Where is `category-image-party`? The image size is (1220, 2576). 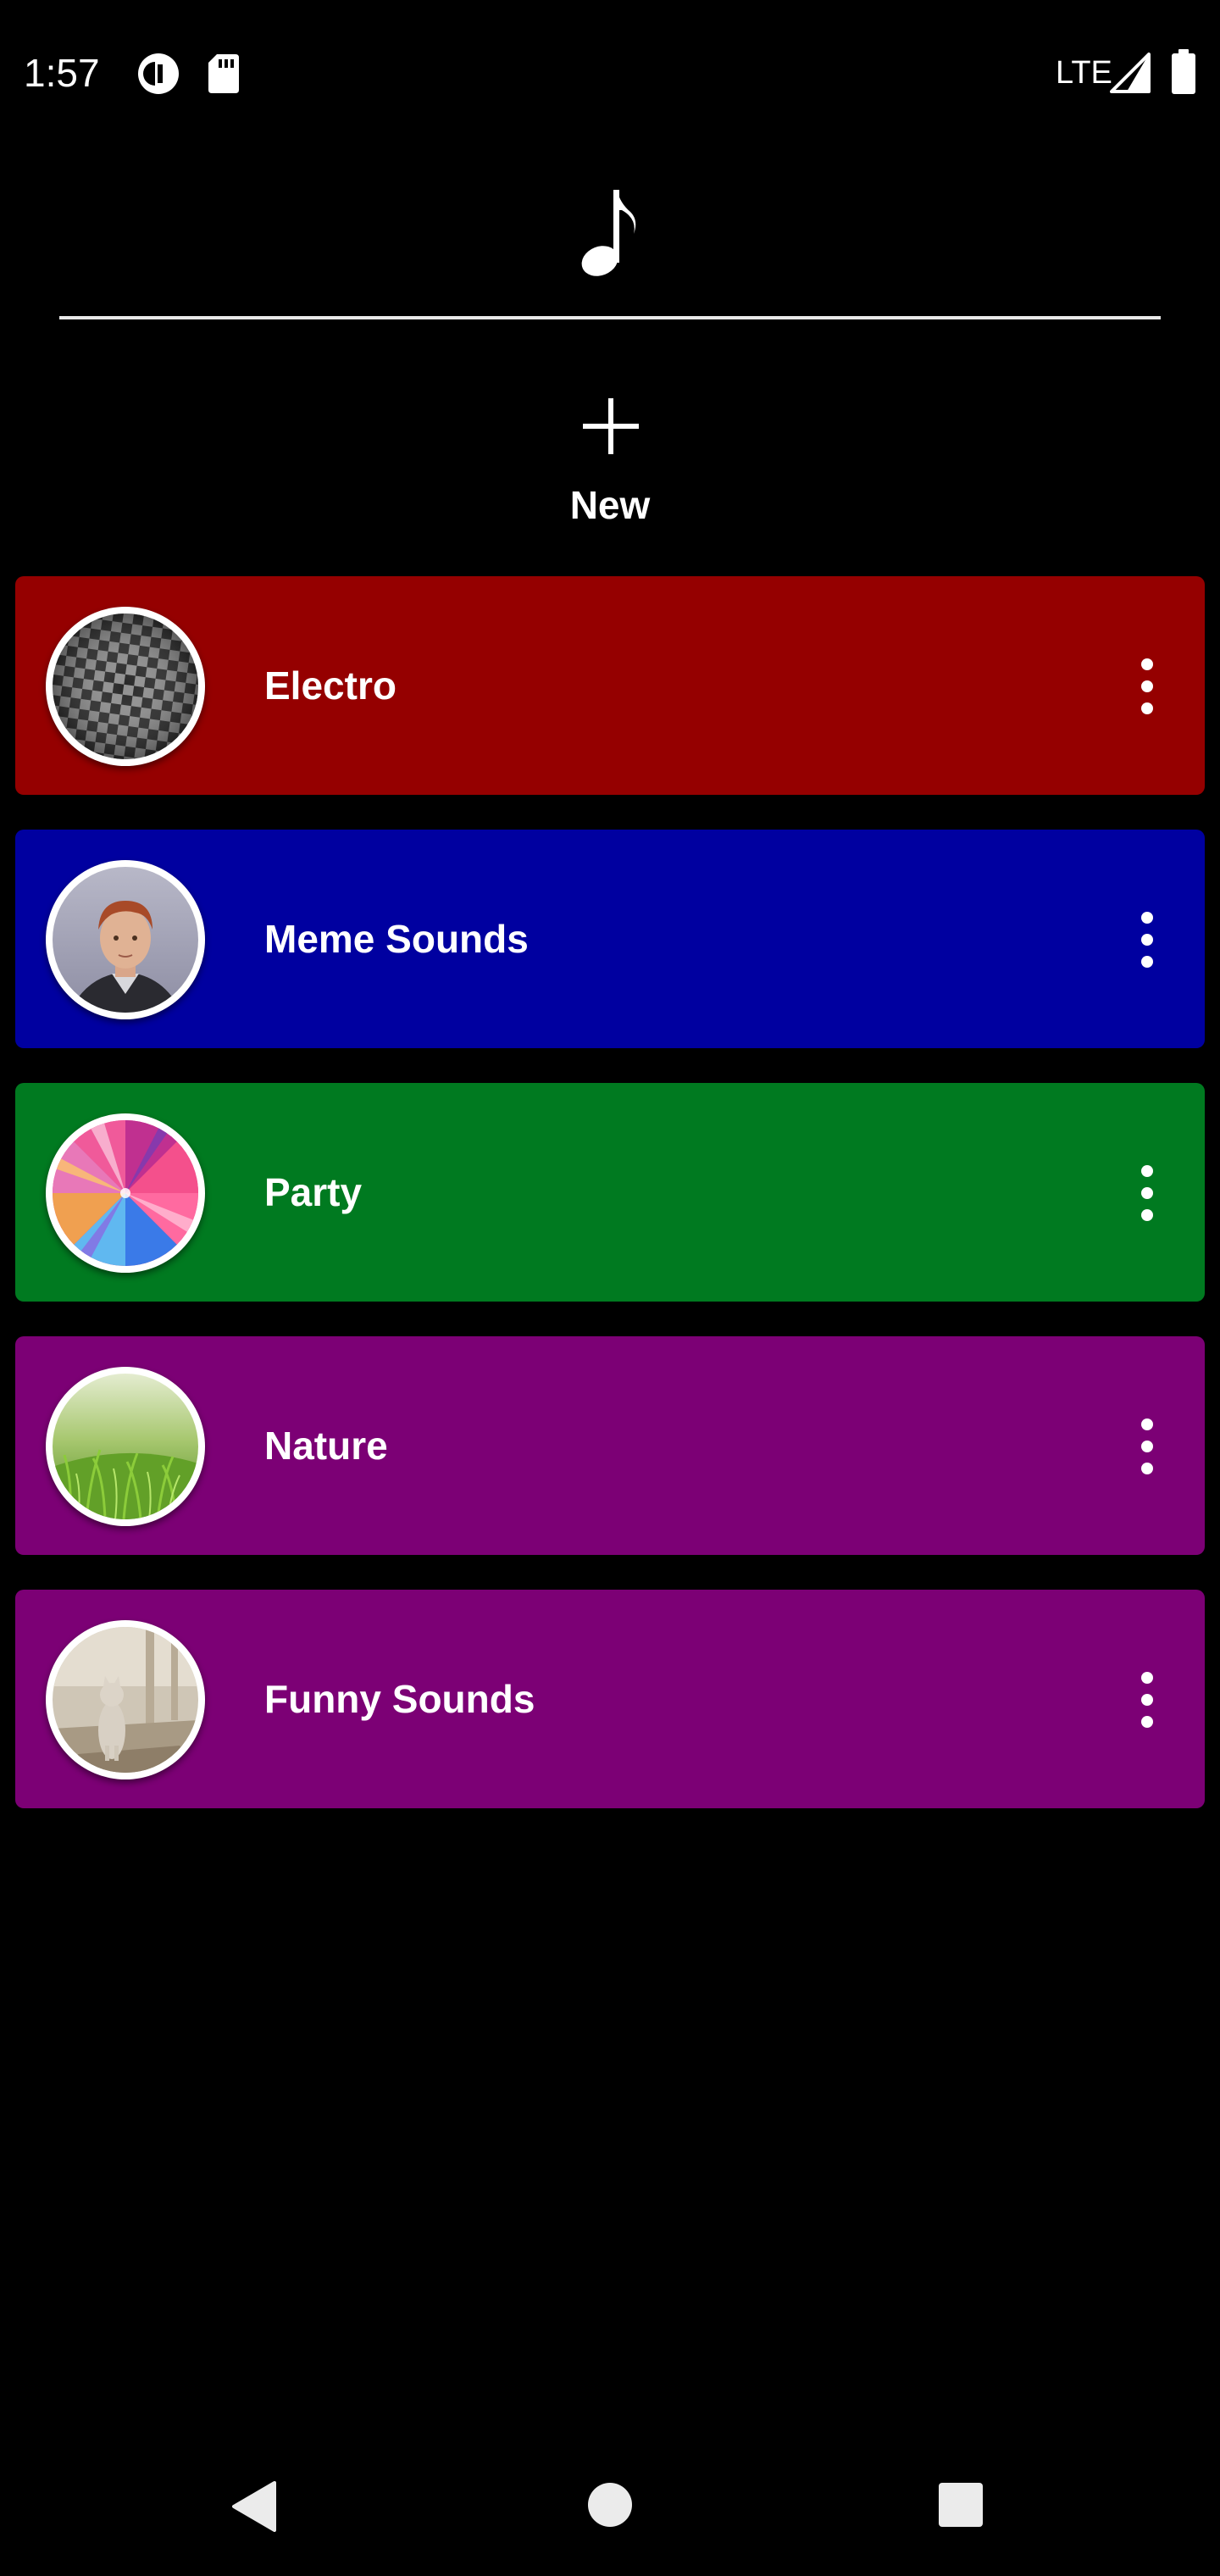
category-image-party is located at coordinates (125, 1193).